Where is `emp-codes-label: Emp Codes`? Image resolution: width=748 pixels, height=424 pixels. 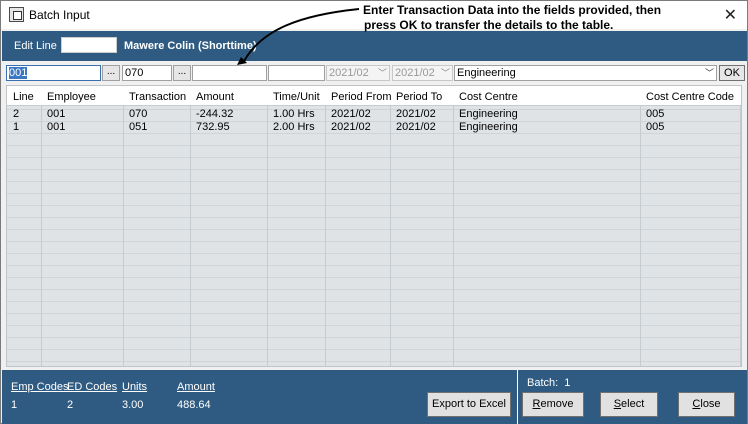 emp-codes-label: Emp Codes is located at coordinates (40, 387).